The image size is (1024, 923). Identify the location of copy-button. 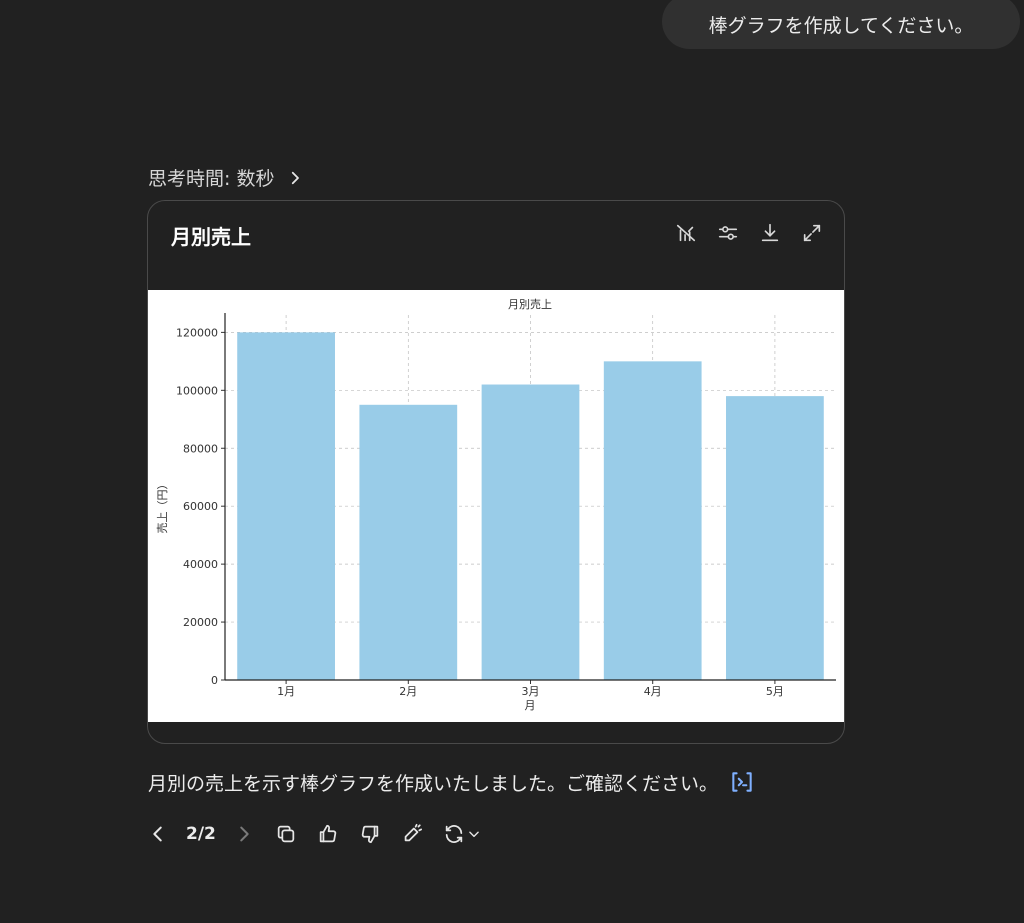
(286, 834).